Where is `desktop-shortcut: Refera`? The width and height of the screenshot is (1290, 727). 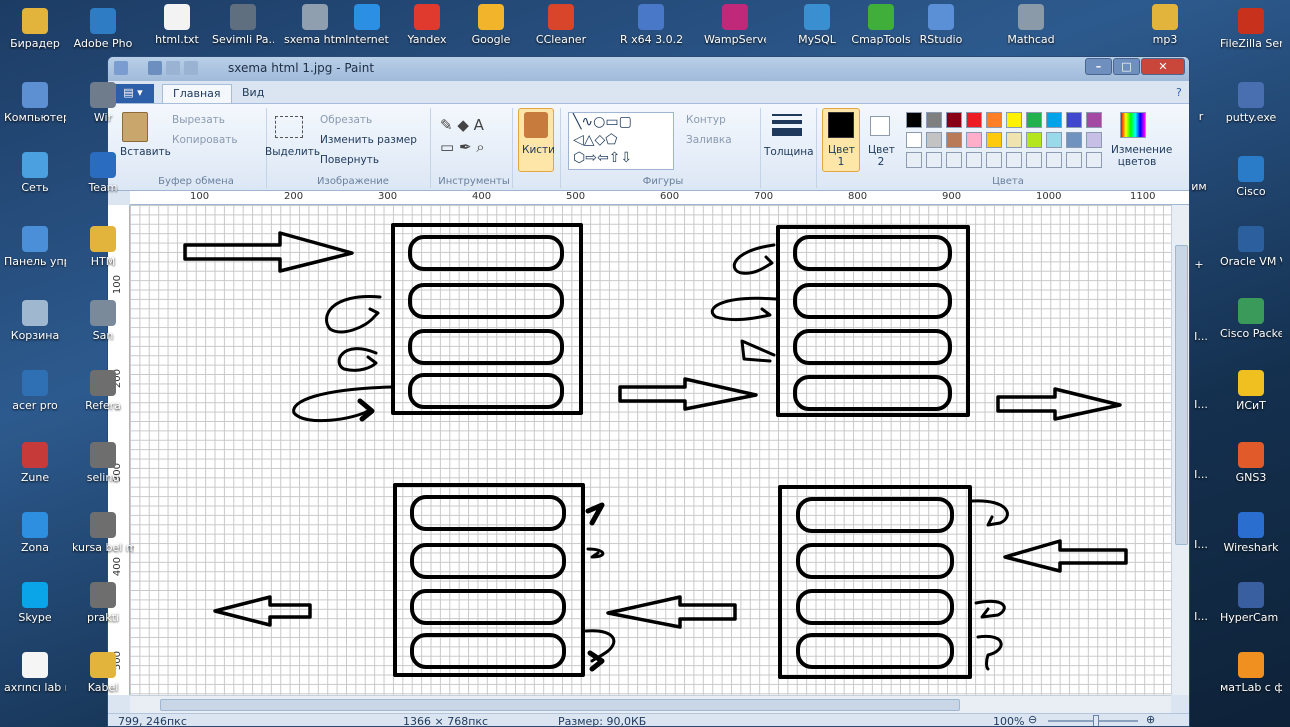 desktop-shortcut: Refera is located at coordinates (103, 391).